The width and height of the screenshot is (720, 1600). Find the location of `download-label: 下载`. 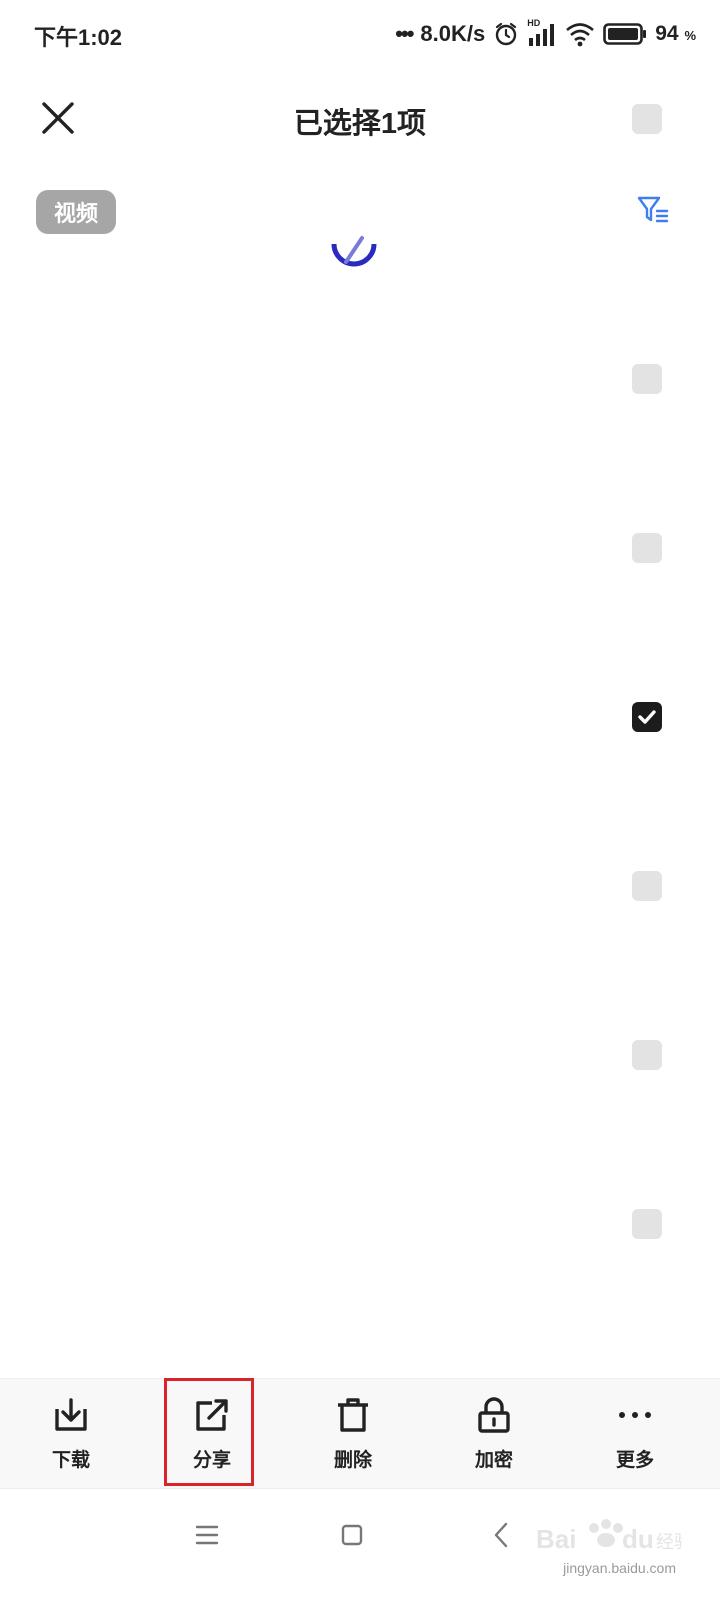

download-label: 下载 is located at coordinates (70, 1460).